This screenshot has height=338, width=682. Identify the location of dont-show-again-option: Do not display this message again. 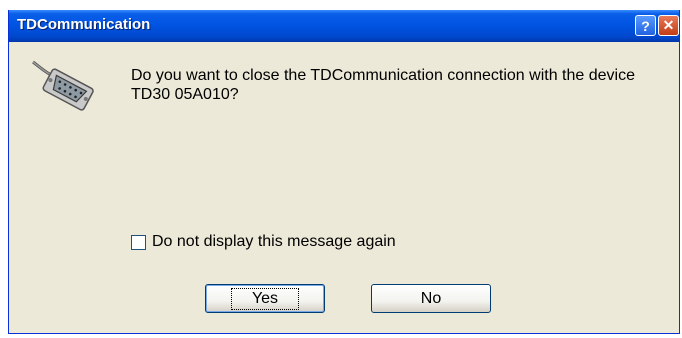
(263, 242).